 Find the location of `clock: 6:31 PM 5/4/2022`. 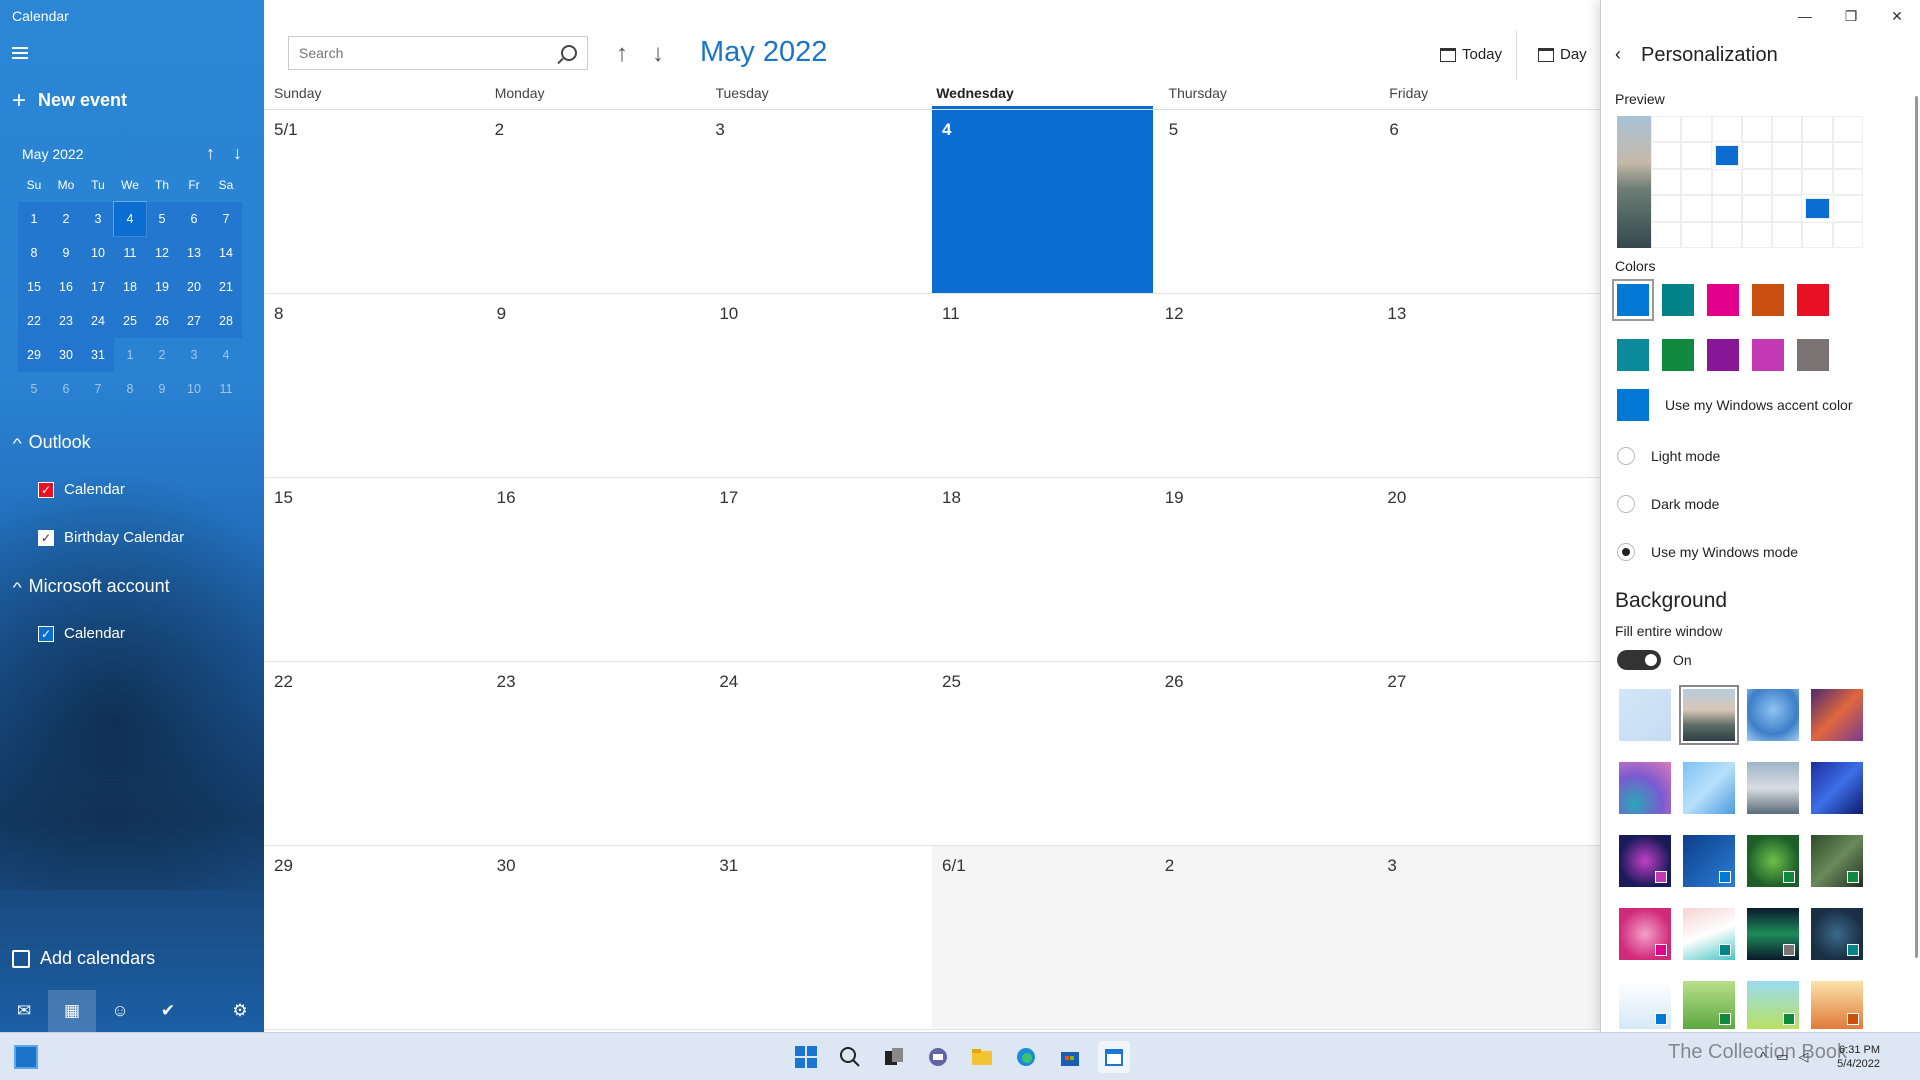

clock: 6:31 PM 5/4/2022 is located at coordinates (1858, 1057).